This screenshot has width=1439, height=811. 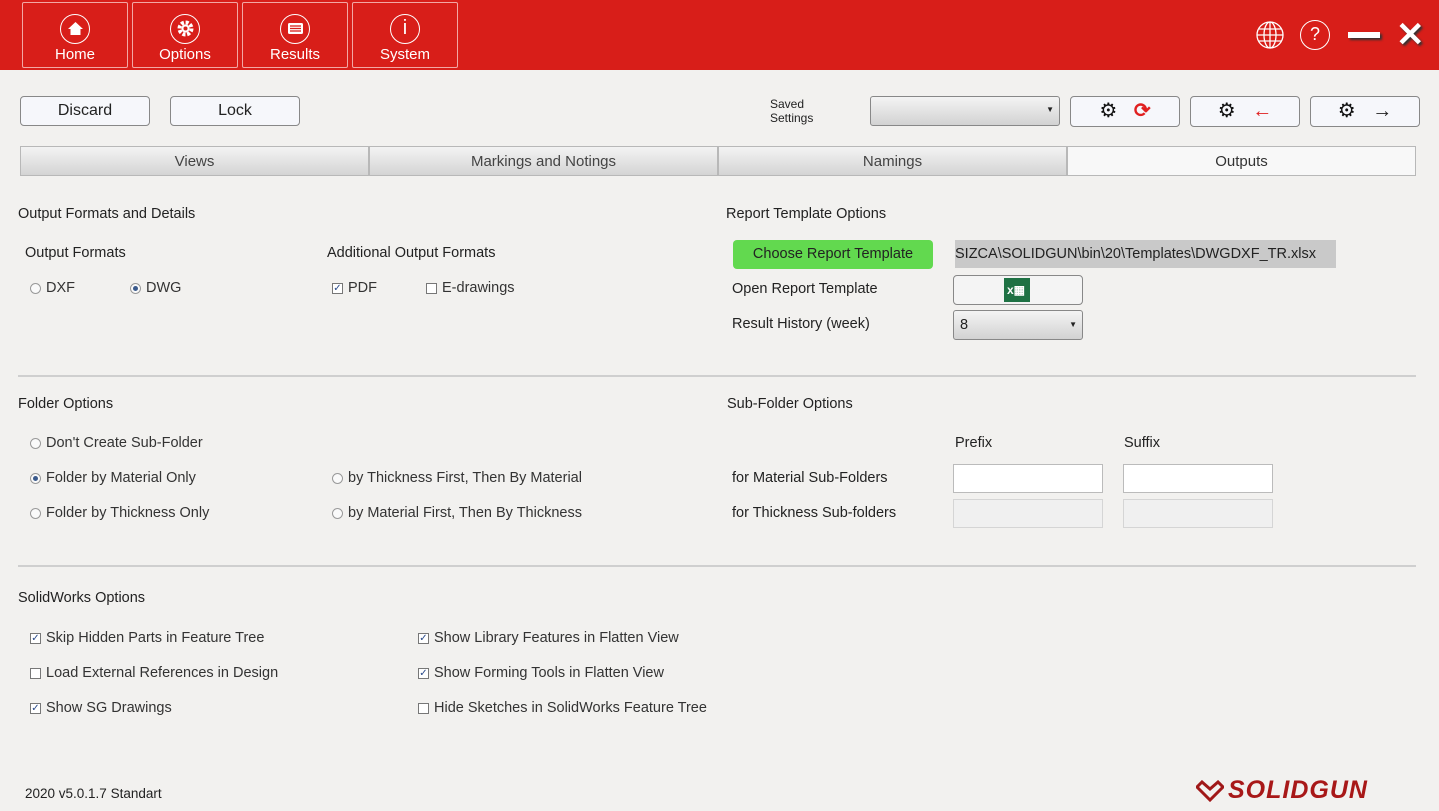 I want to click on tab-outputs: Outputs, so click(x=1241, y=161).